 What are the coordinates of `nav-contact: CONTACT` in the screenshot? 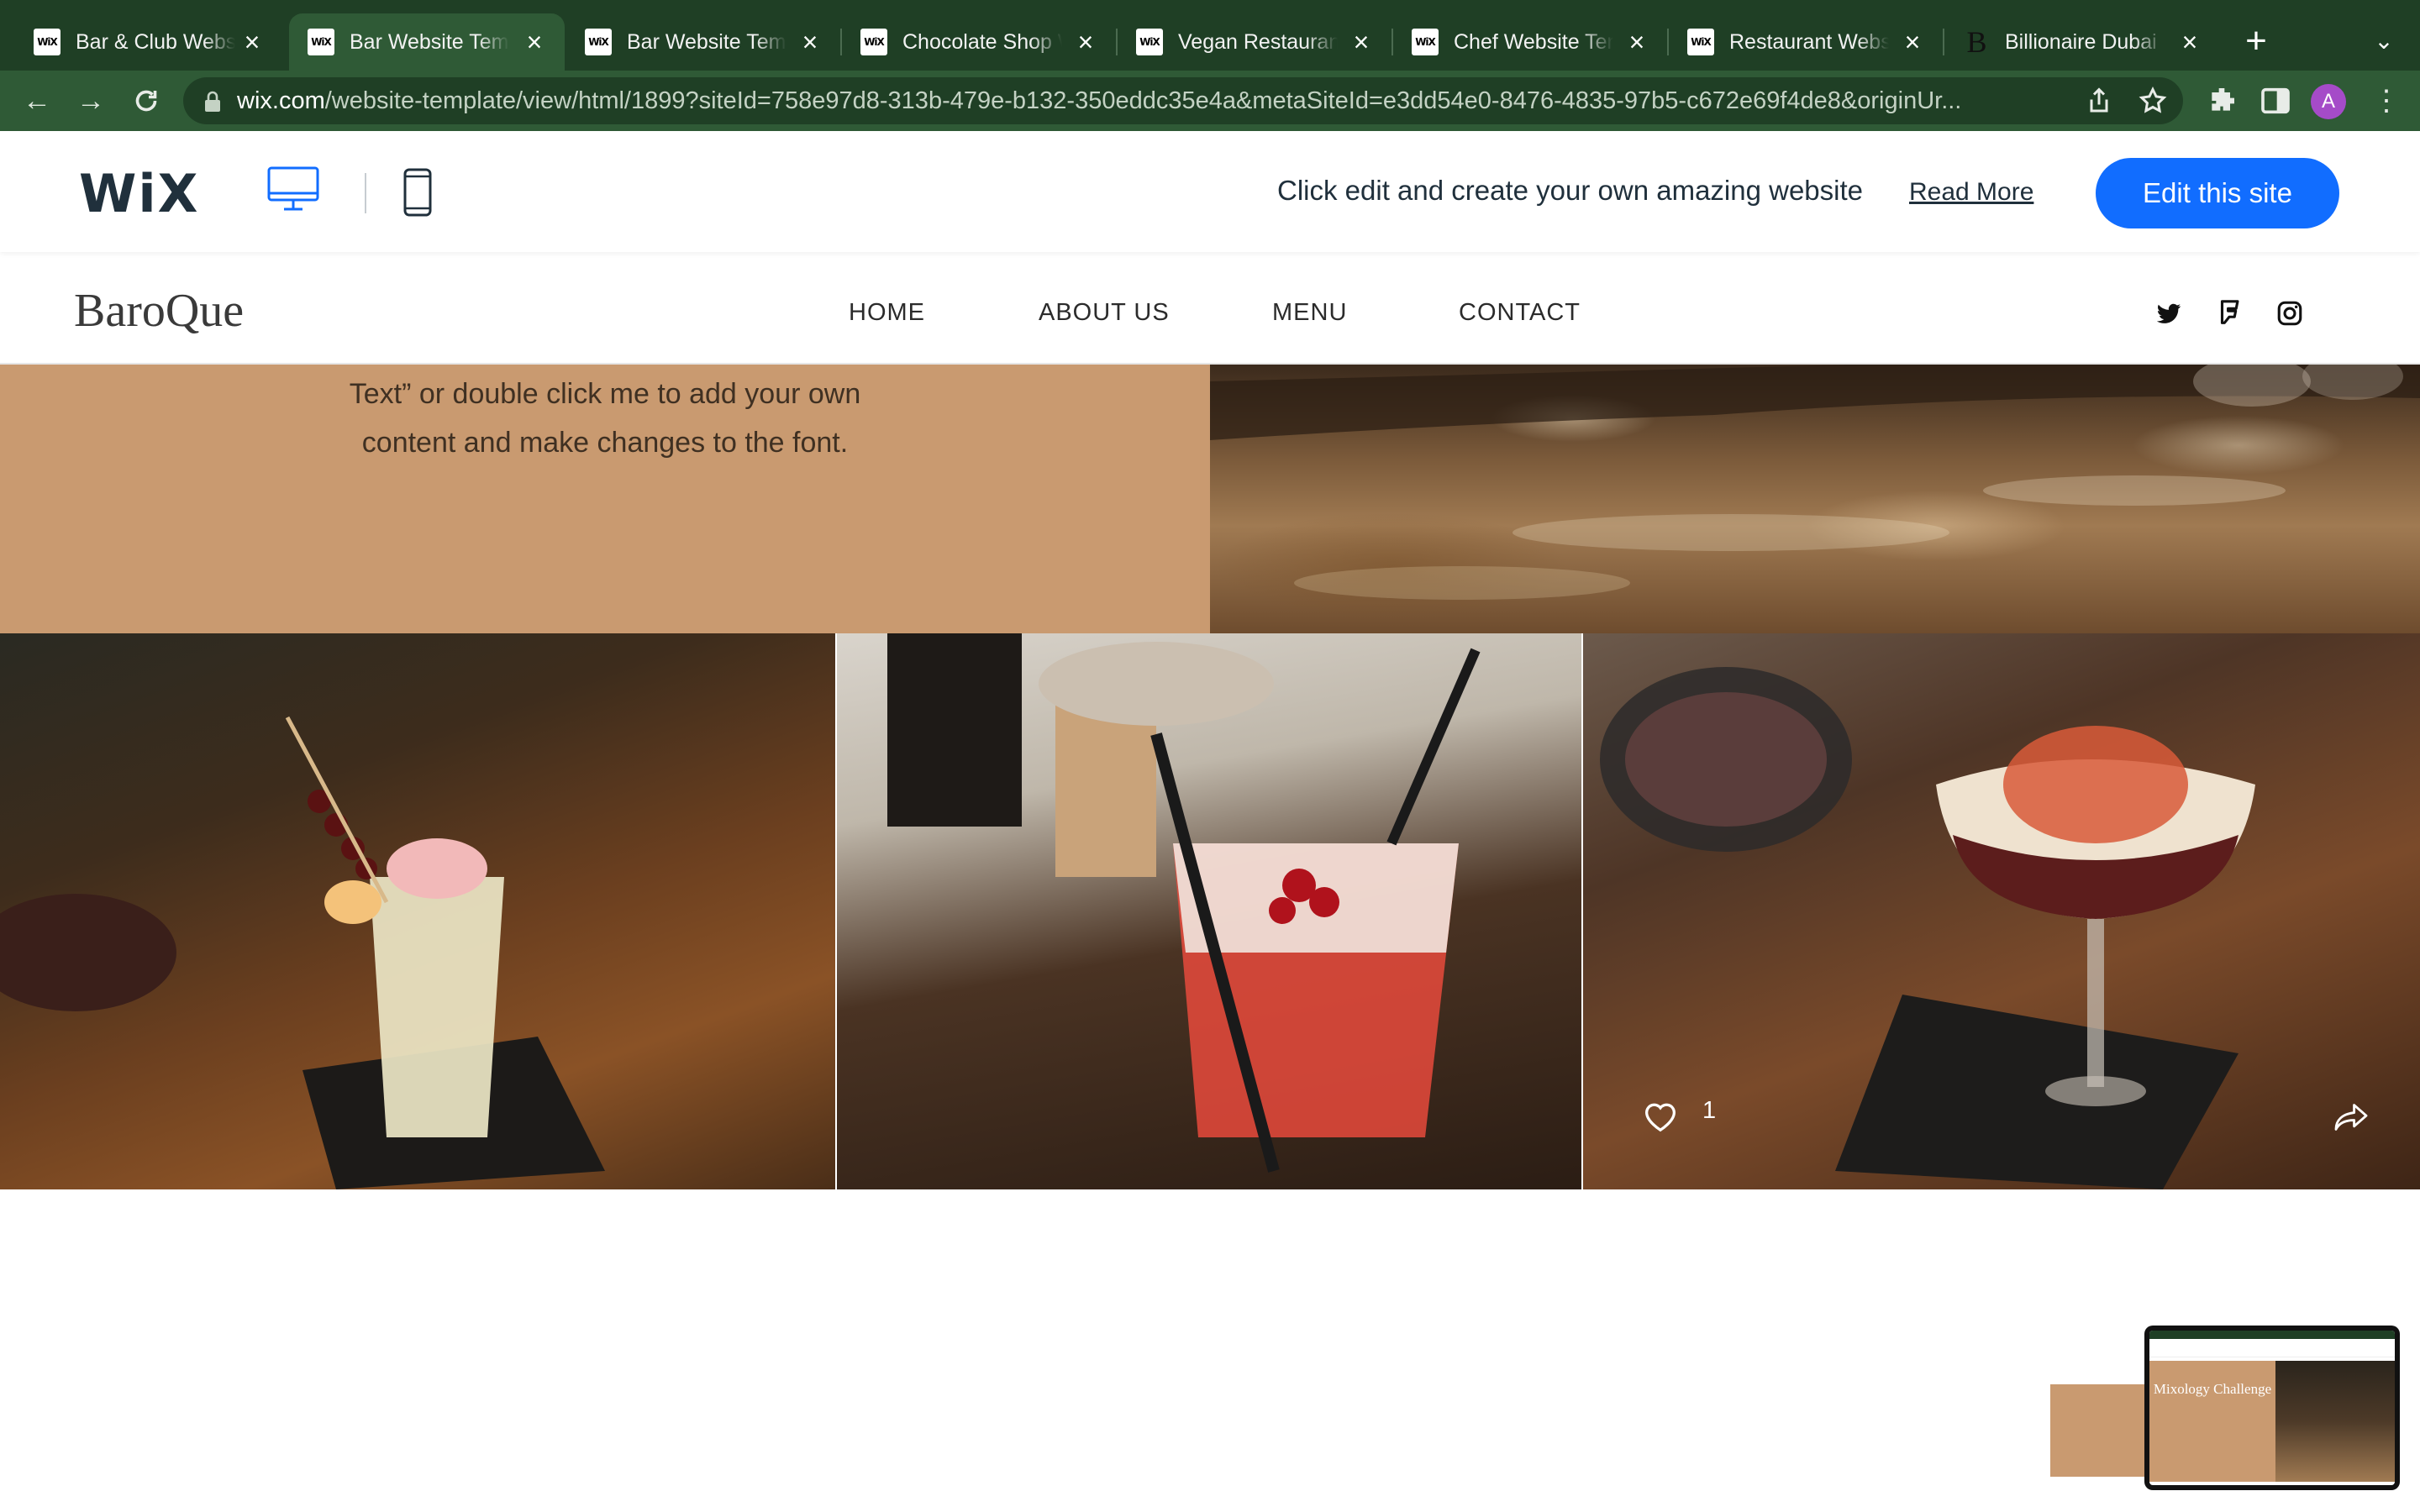 It's located at (1520, 313).